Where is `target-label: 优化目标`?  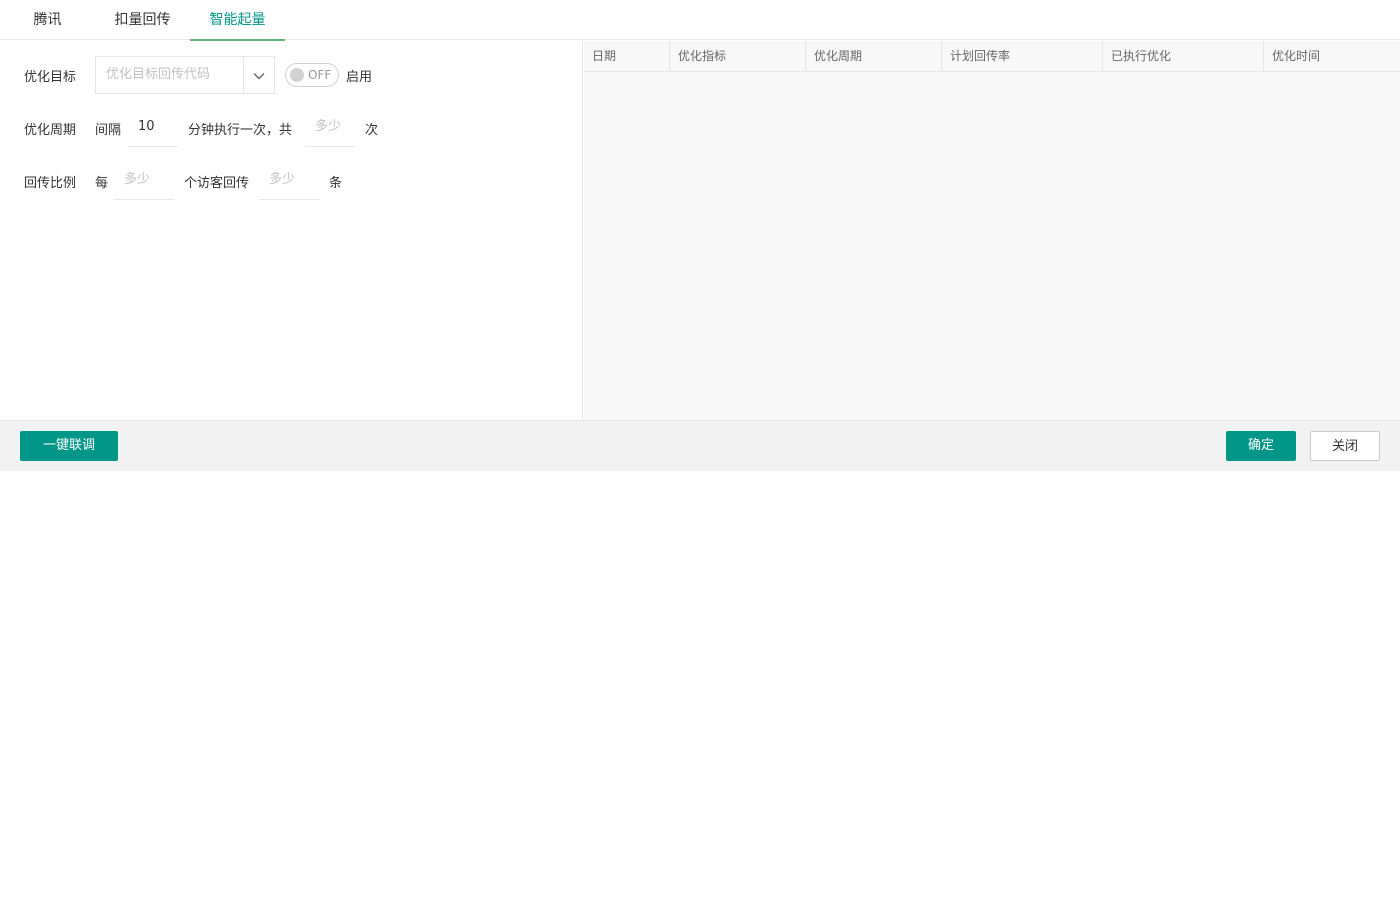
target-label: 优化目标 is located at coordinates (50, 77).